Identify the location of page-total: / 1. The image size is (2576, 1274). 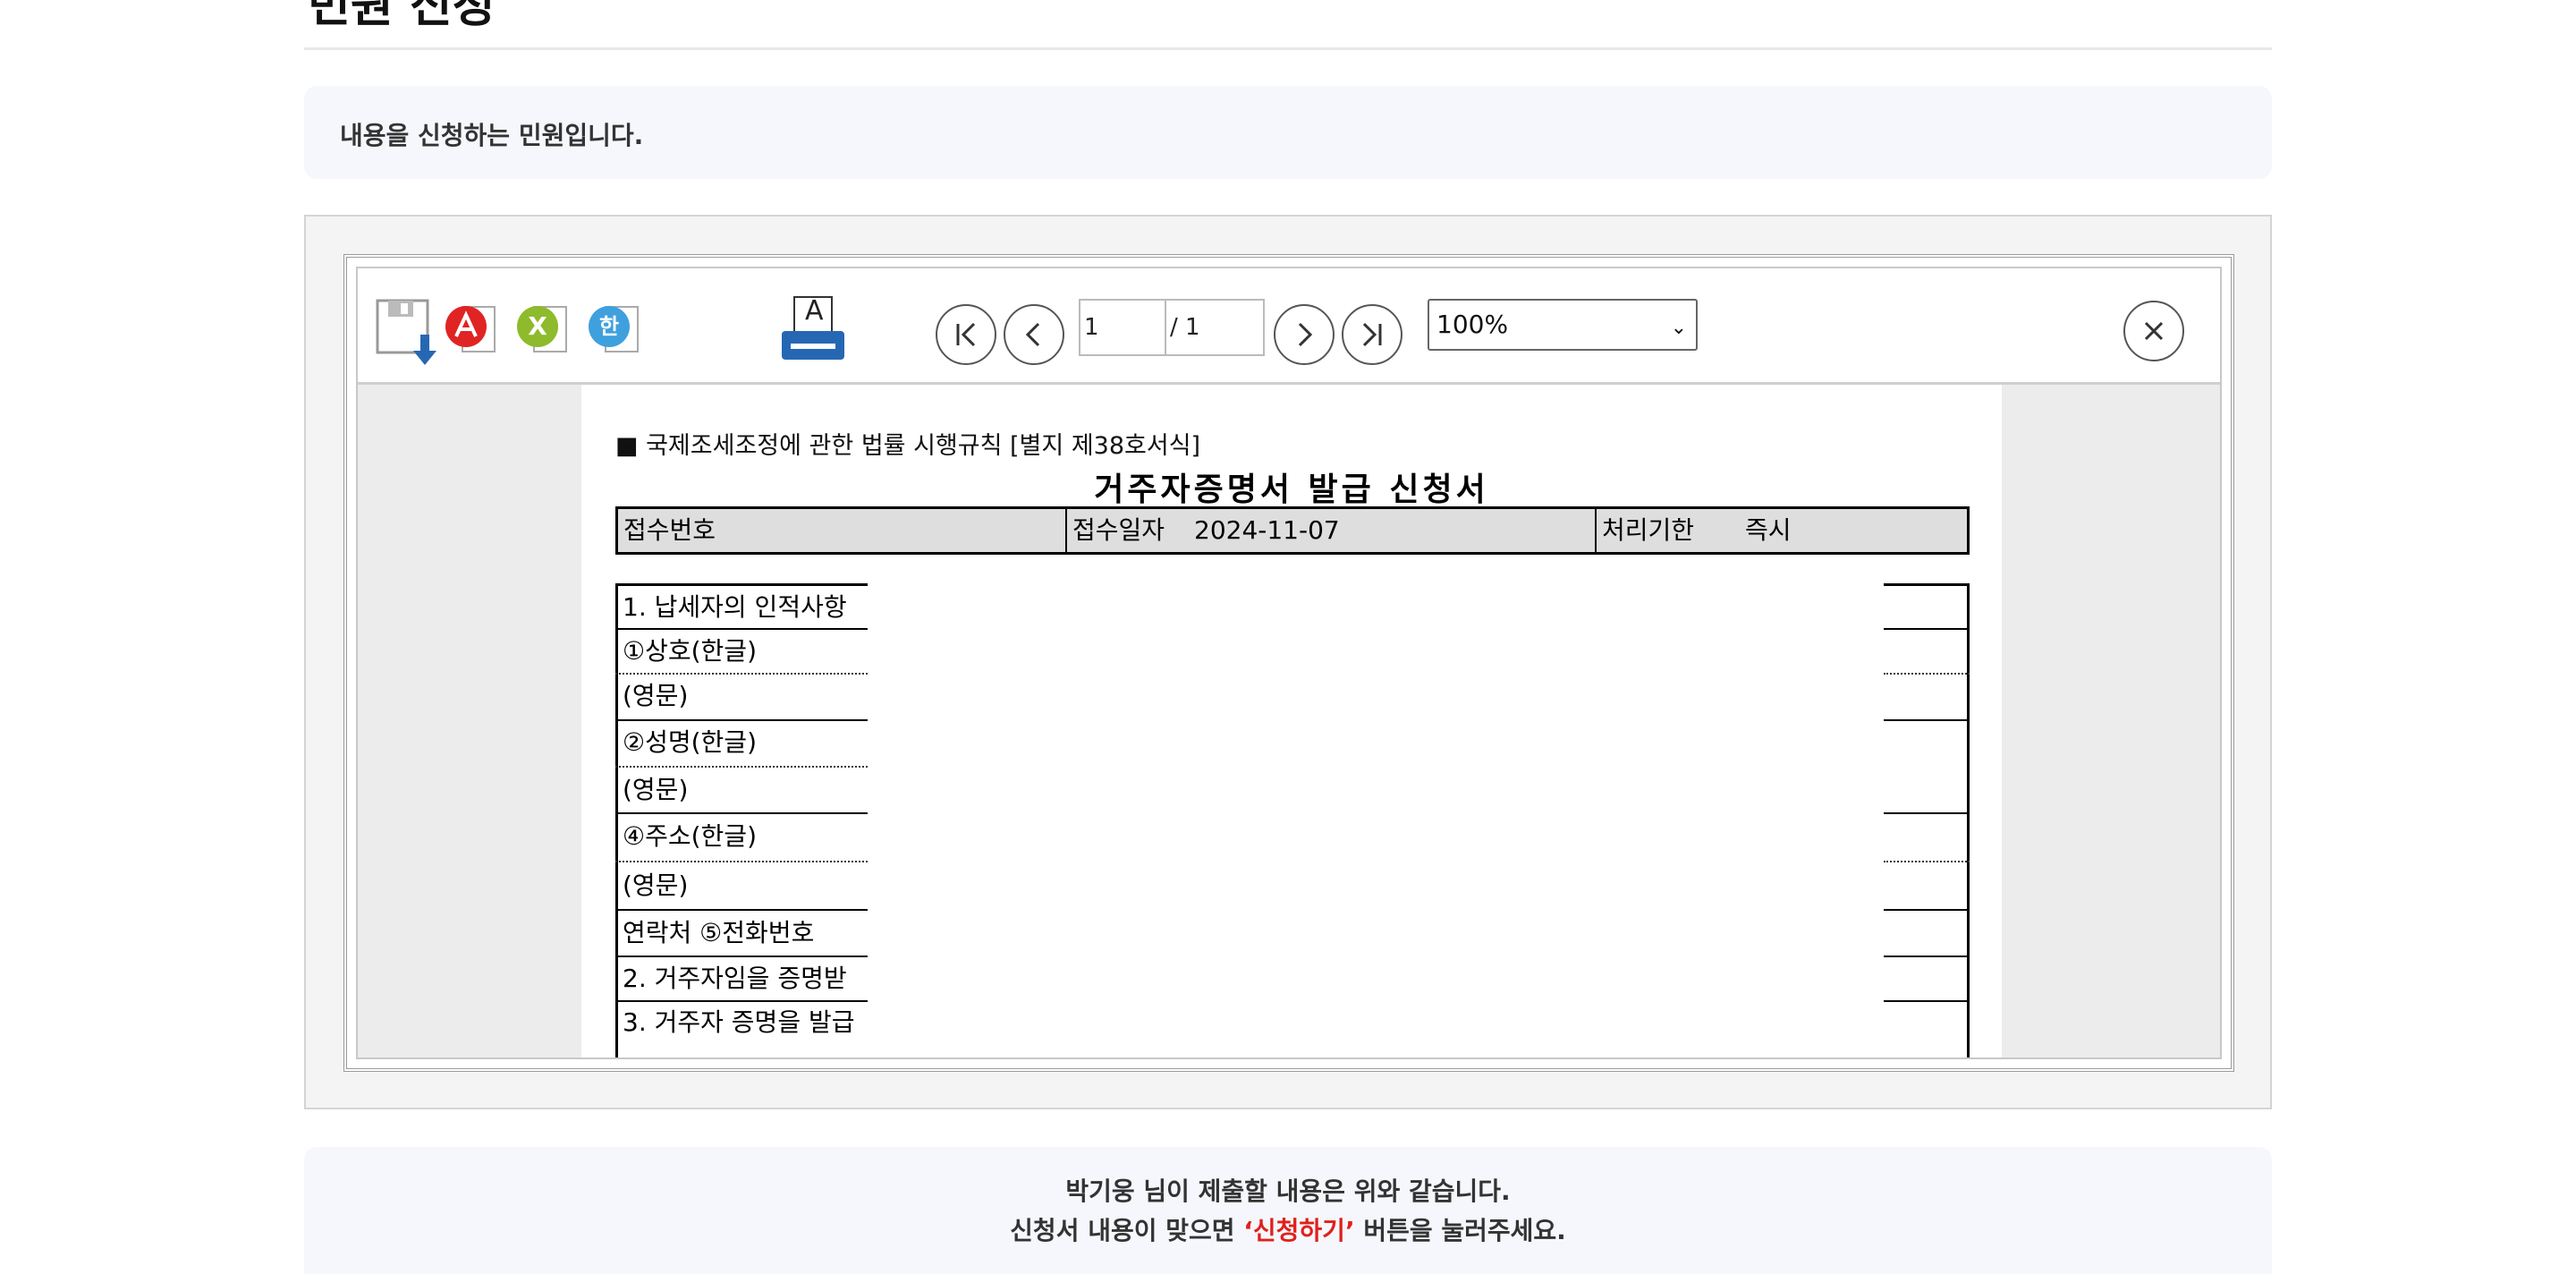
(1215, 327).